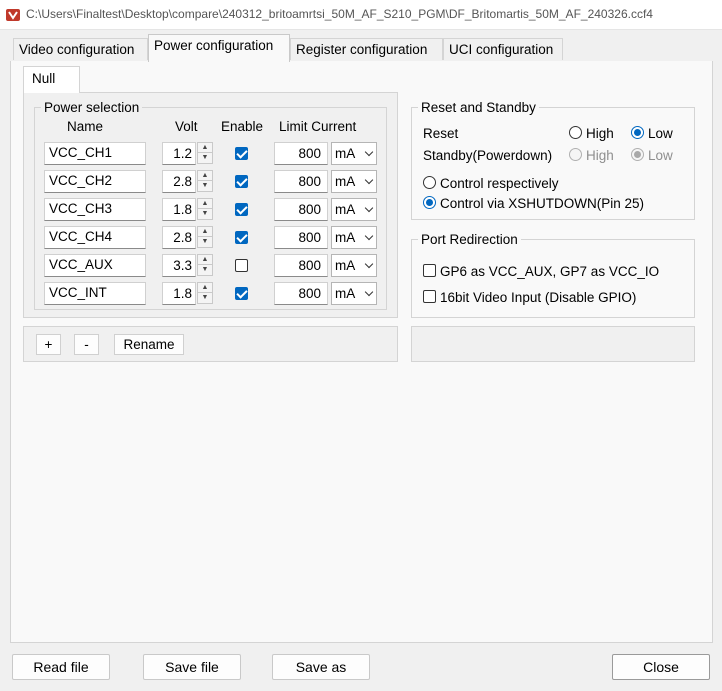 The height and width of the screenshot is (691, 722). What do you see at coordinates (149, 344) in the screenshot?
I see `rename-button: Rename` at bounding box center [149, 344].